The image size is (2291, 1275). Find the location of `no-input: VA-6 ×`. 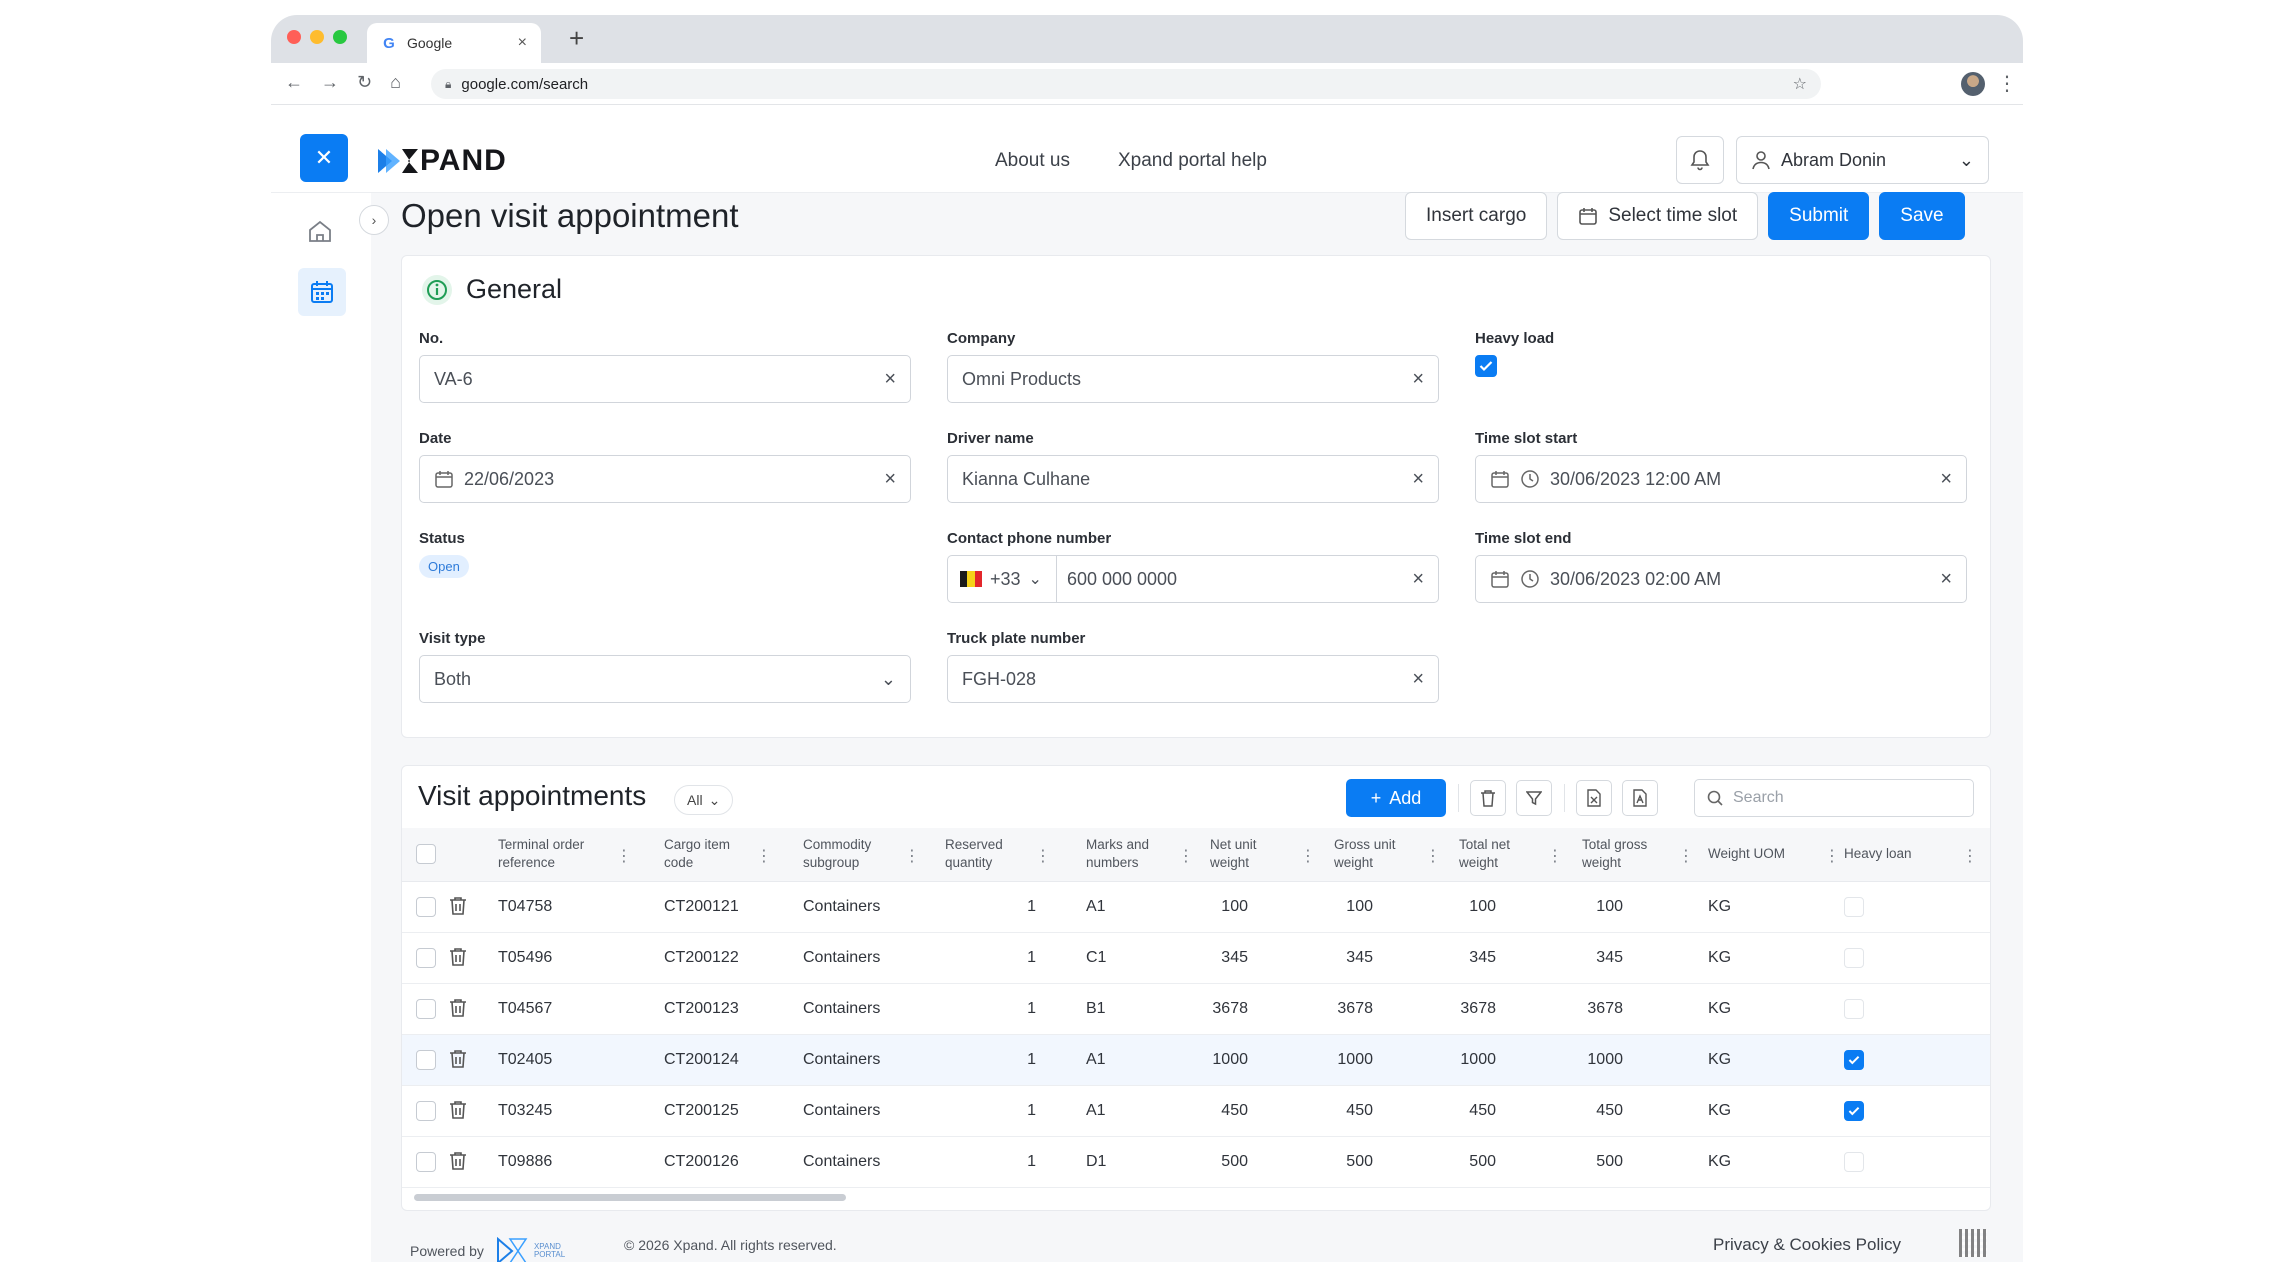

no-input: VA-6 × is located at coordinates (665, 379).